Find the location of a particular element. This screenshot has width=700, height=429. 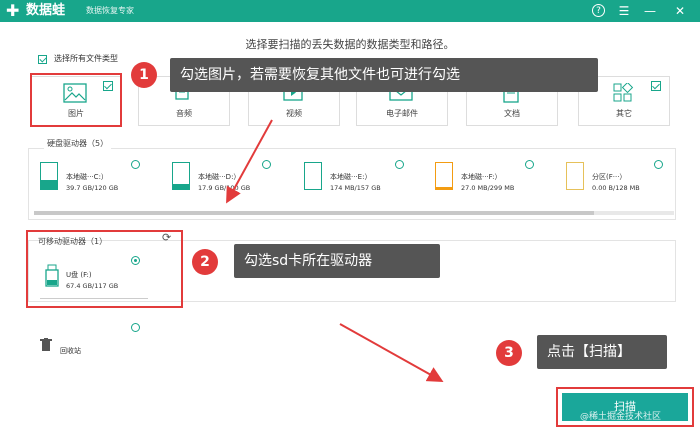

recycle-bin: 回收站 is located at coordinates (73, 348).